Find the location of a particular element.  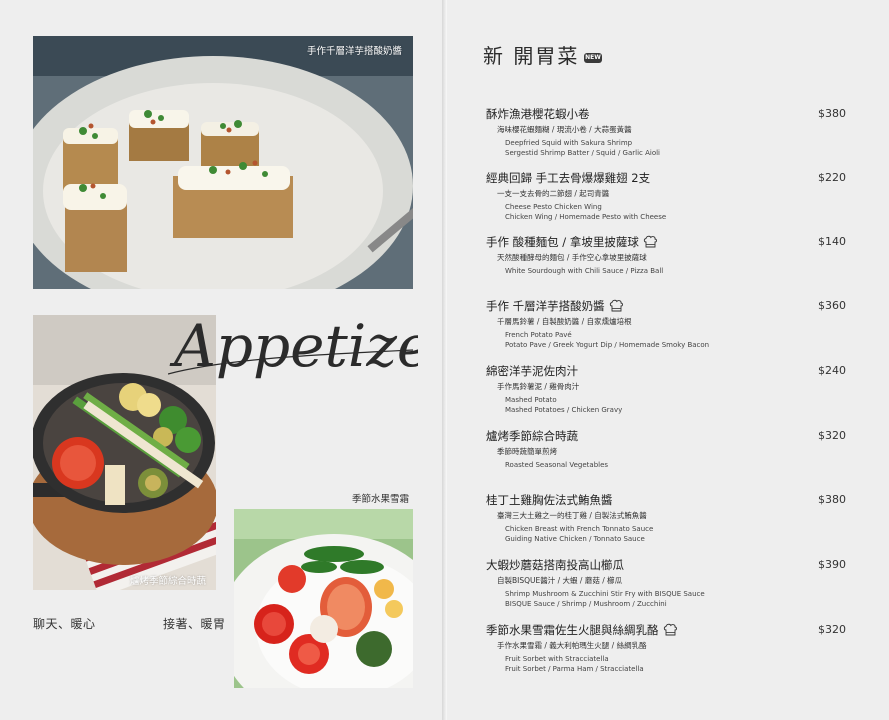

item-ingredients: 手作水果雪霜 / 義大利帕瑪生火腿 / 絲綢乳酪 is located at coordinates (572, 645).